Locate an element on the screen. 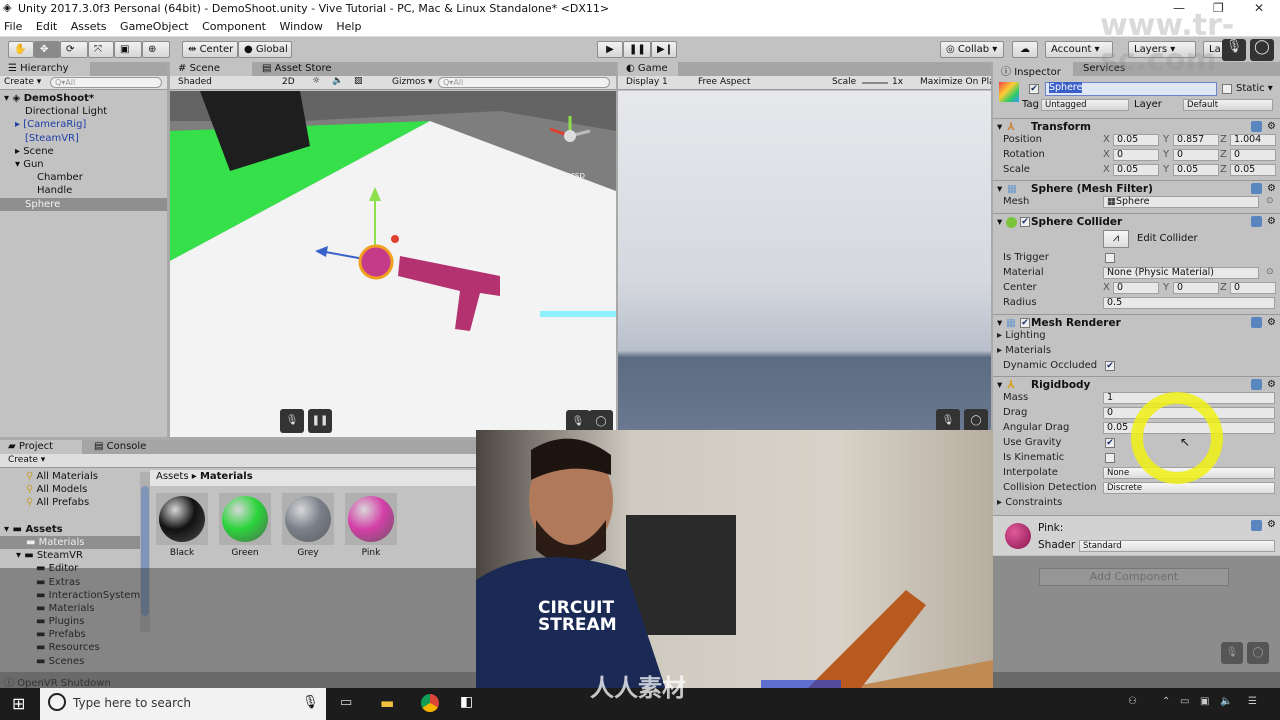  tab-project: ▰ Project is located at coordinates (41, 447).